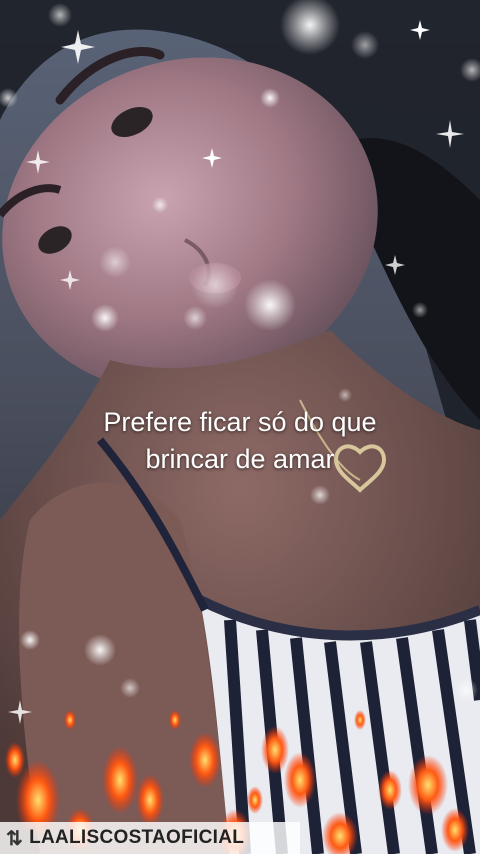 This screenshot has width=480, height=854. I want to click on caption-text: Prefere ficar só do que brincar de amar, so click(240, 441).